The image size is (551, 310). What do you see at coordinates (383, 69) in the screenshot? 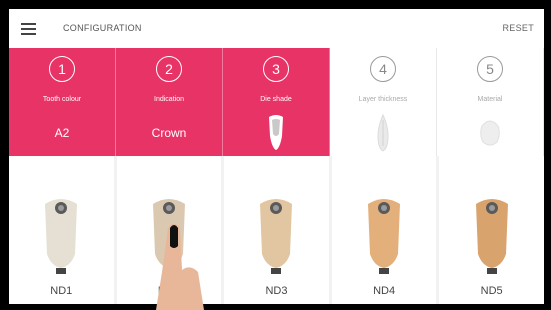
I see `step-number-4: 4` at bounding box center [383, 69].